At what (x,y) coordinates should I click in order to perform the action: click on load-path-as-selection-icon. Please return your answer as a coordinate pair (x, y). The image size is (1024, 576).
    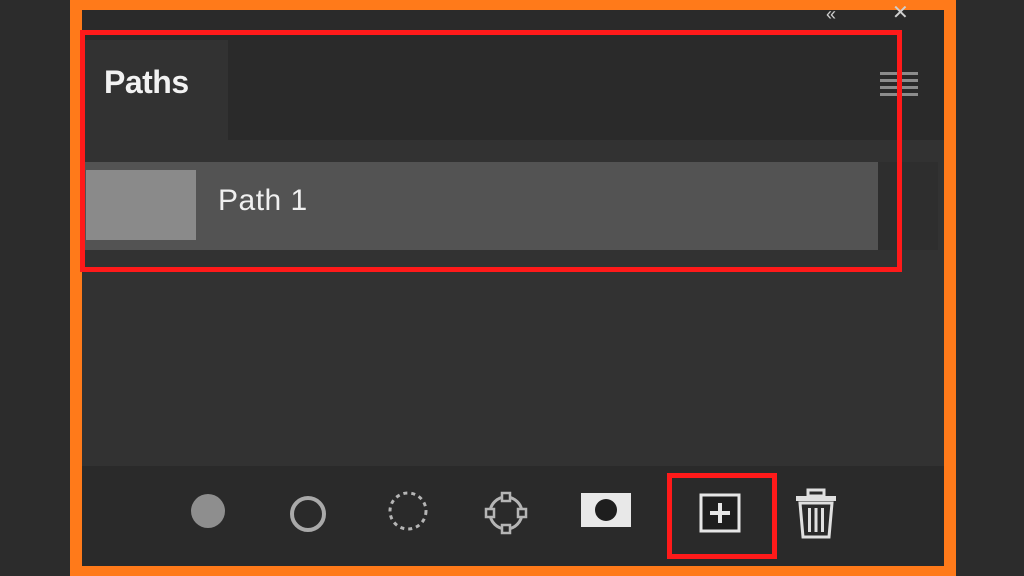
    Looking at the image, I should click on (408, 511).